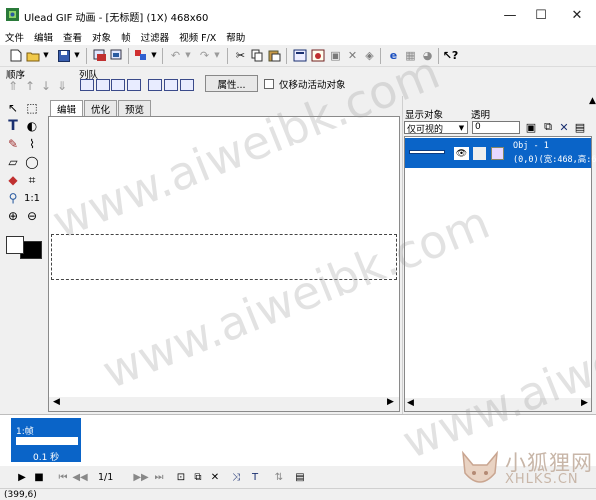  Describe the element at coordinates (155, 85) in the screenshot. I see `align-middle-icon` at that location.